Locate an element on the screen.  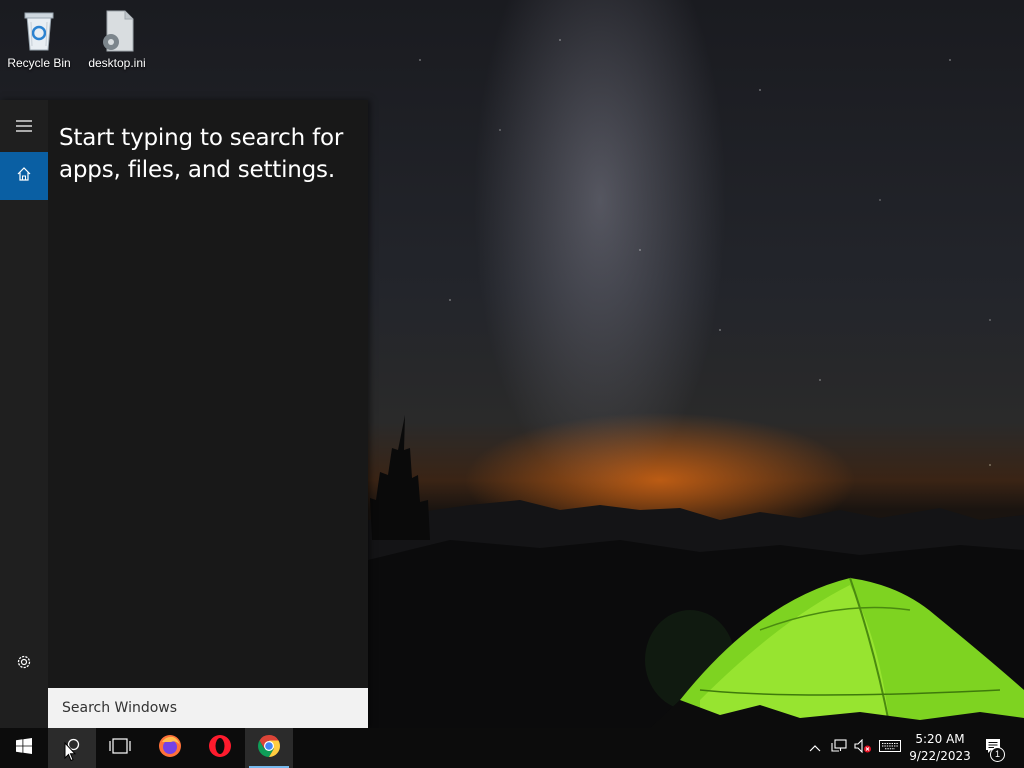
chevron-up-icon is located at coordinates (815, 748).